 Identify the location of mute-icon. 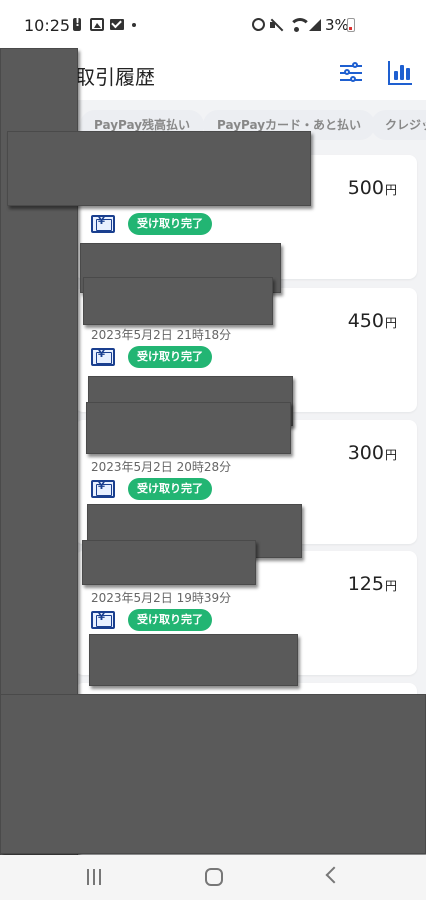
(277, 25).